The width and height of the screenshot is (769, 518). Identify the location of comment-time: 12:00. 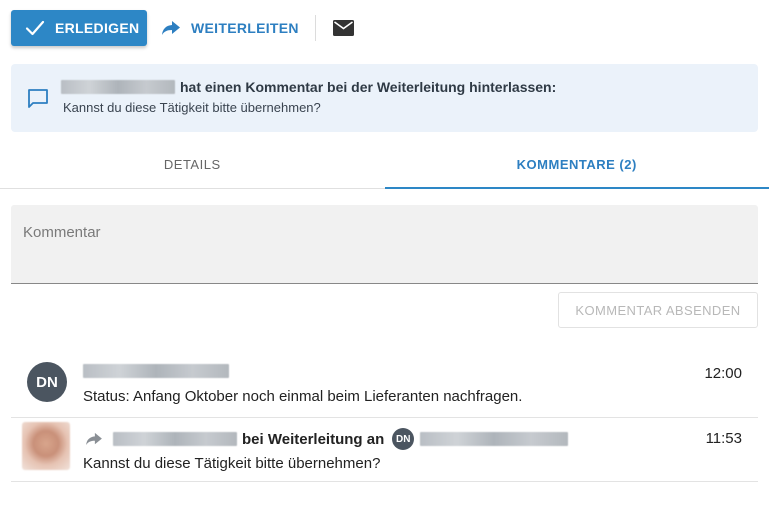
(723, 373).